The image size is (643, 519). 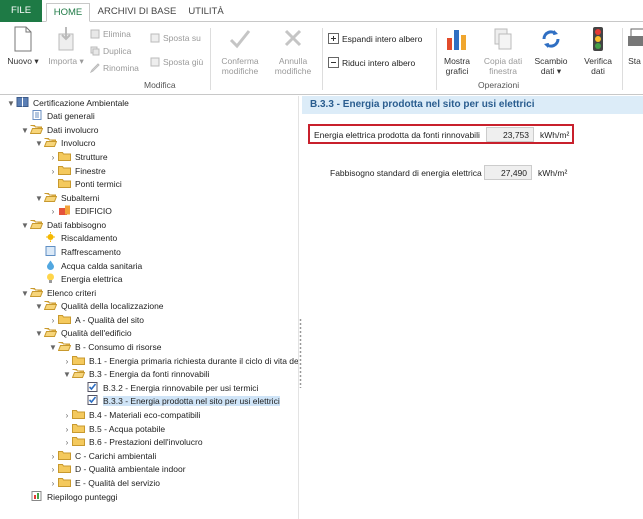 What do you see at coordinates (78, 279) in the screenshot?
I see `tree-item: Energia elettrica` at bounding box center [78, 279].